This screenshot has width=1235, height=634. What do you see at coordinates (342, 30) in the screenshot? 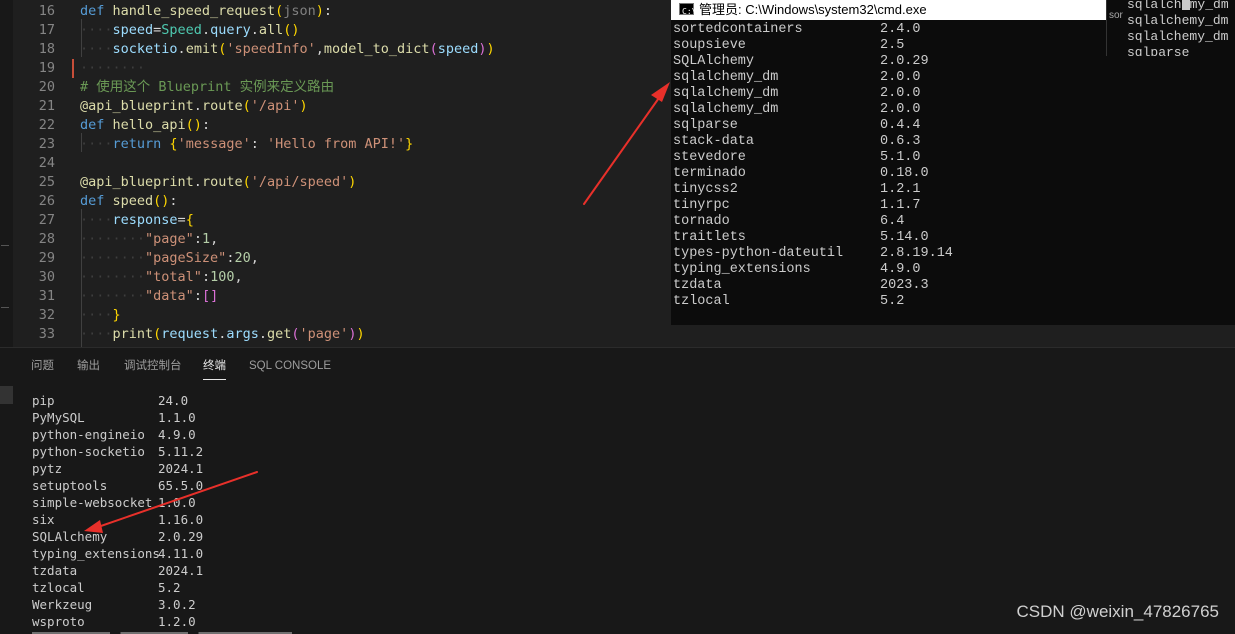
I see `code-line: 17 ····speed=Speed.query.all()` at bounding box center [342, 30].